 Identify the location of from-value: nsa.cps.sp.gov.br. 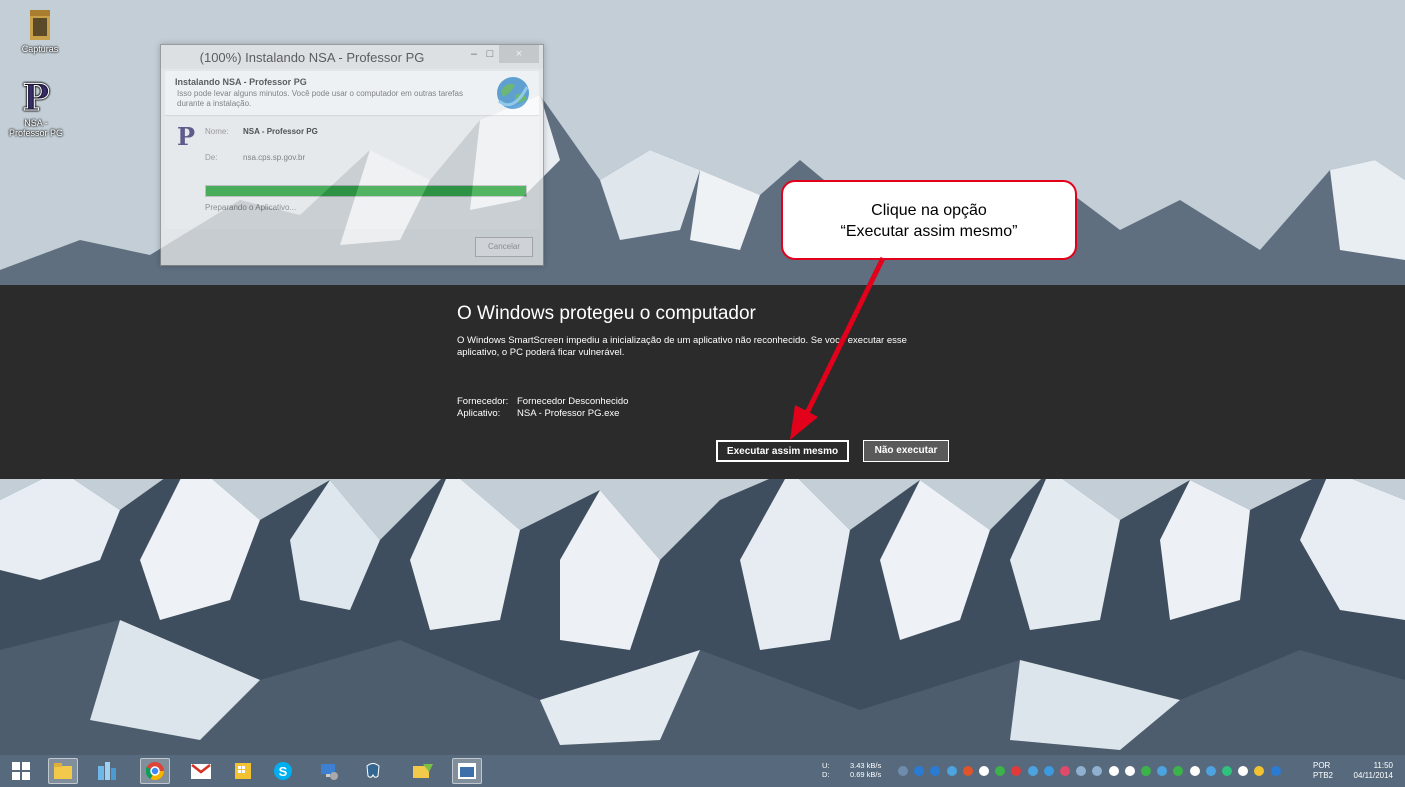
(274, 157).